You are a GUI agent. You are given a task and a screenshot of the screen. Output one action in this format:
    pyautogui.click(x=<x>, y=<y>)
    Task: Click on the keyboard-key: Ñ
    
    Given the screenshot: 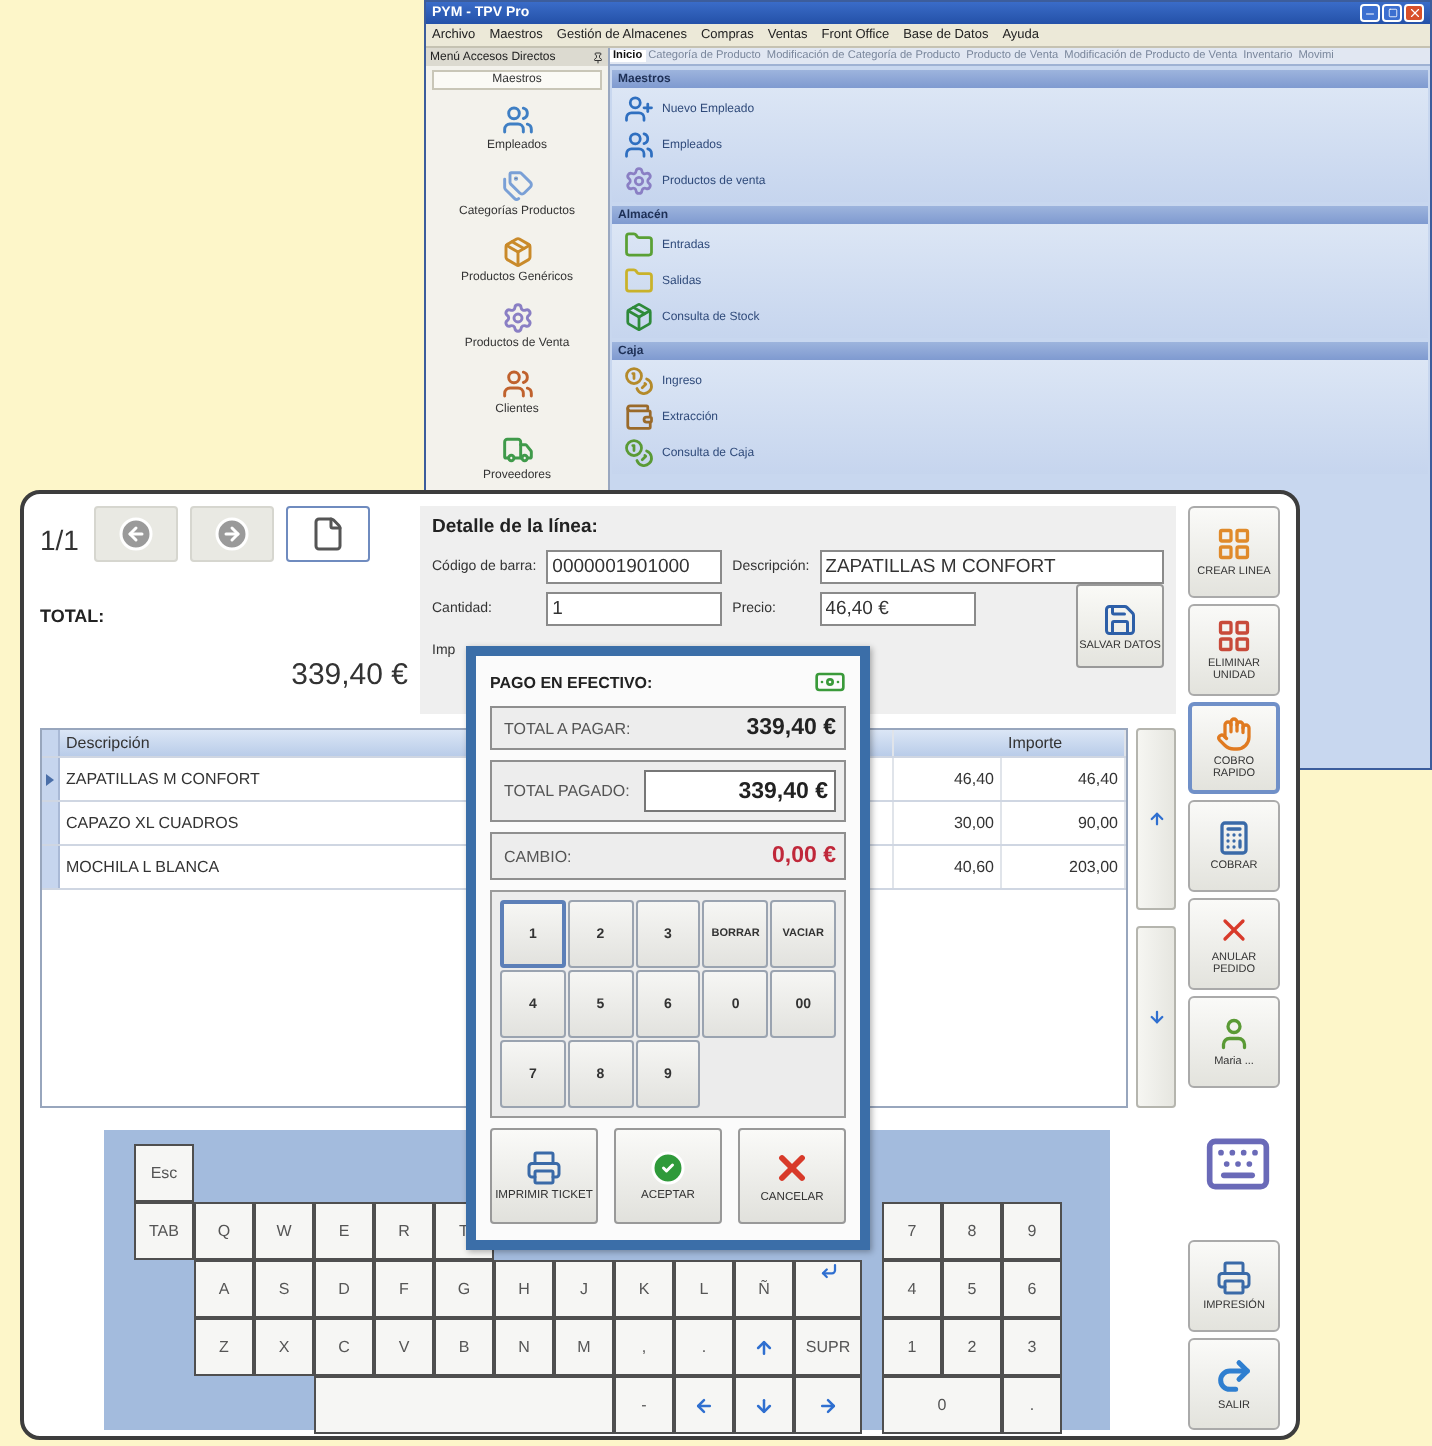 What is the action you would take?
    pyautogui.click(x=764, y=1289)
    